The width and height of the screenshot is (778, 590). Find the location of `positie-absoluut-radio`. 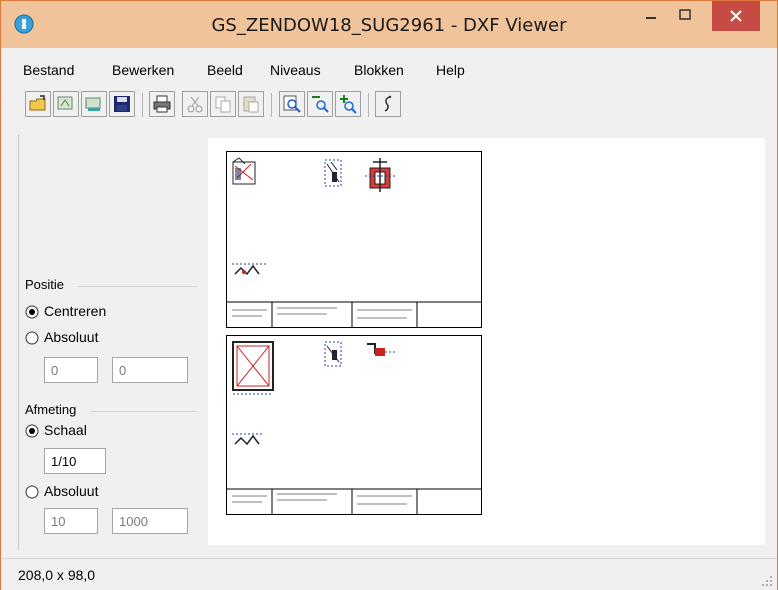

positie-absoluut-radio is located at coordinates (32, 338).